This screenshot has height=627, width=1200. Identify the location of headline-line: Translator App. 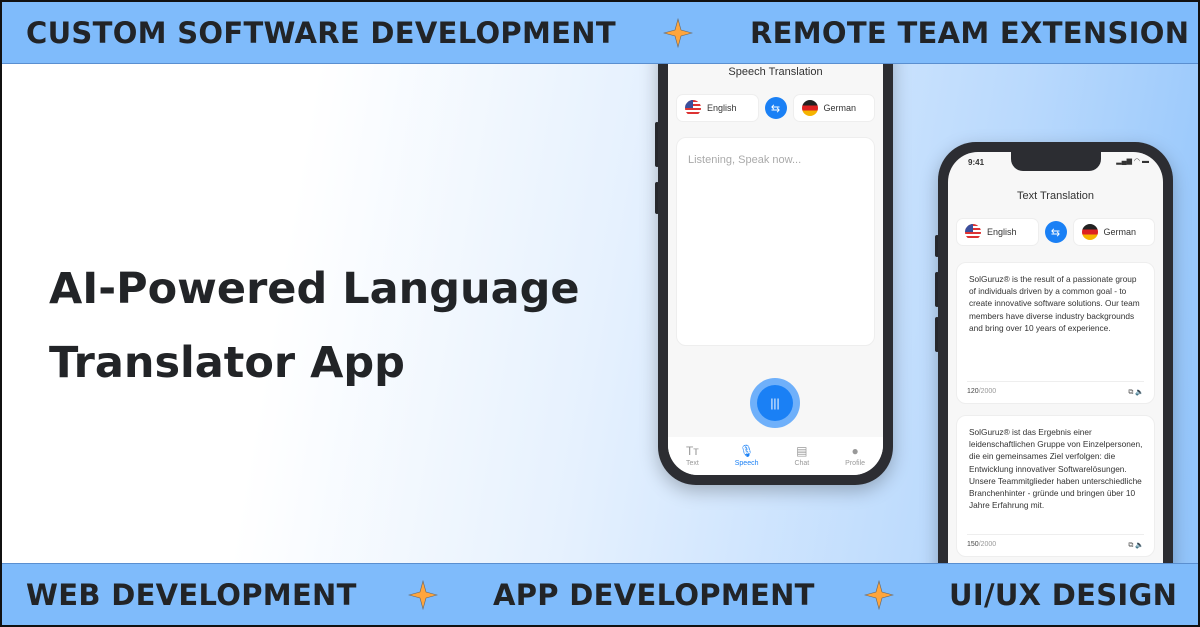
(227, 363).